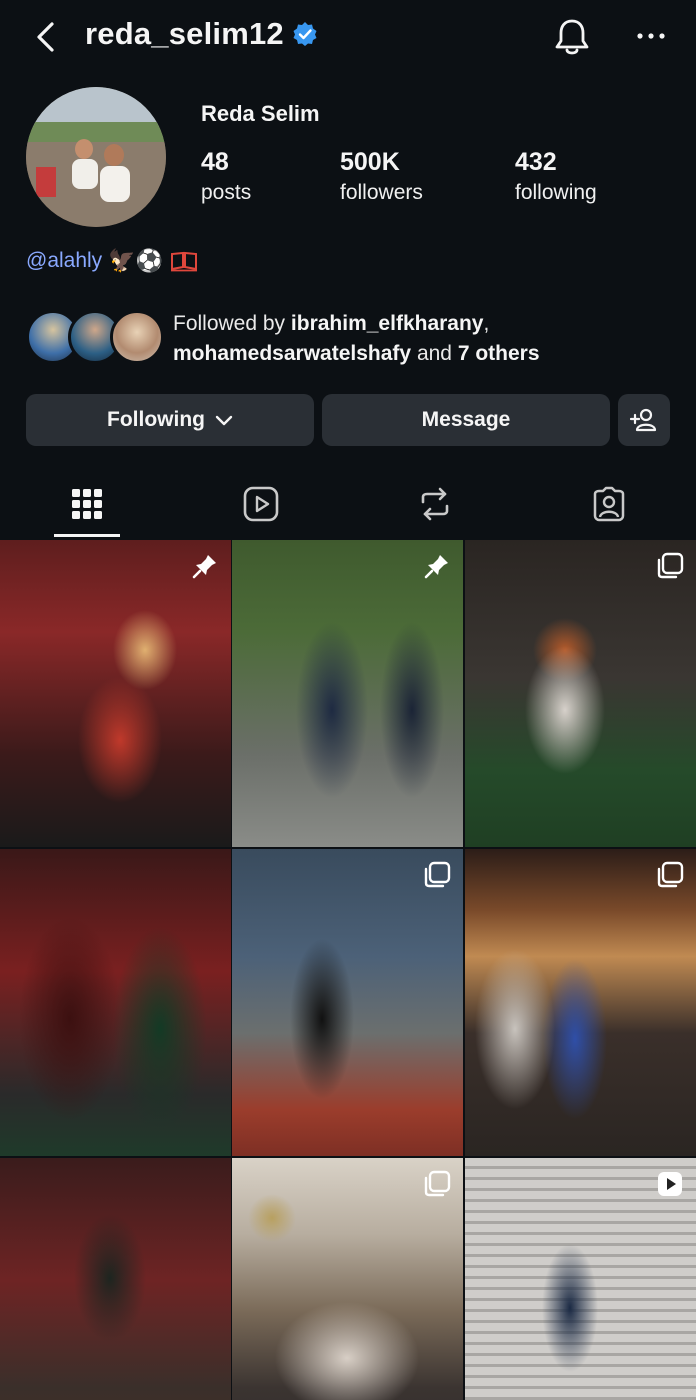  I want to click on tab-posts-grid, so click(87, 504).